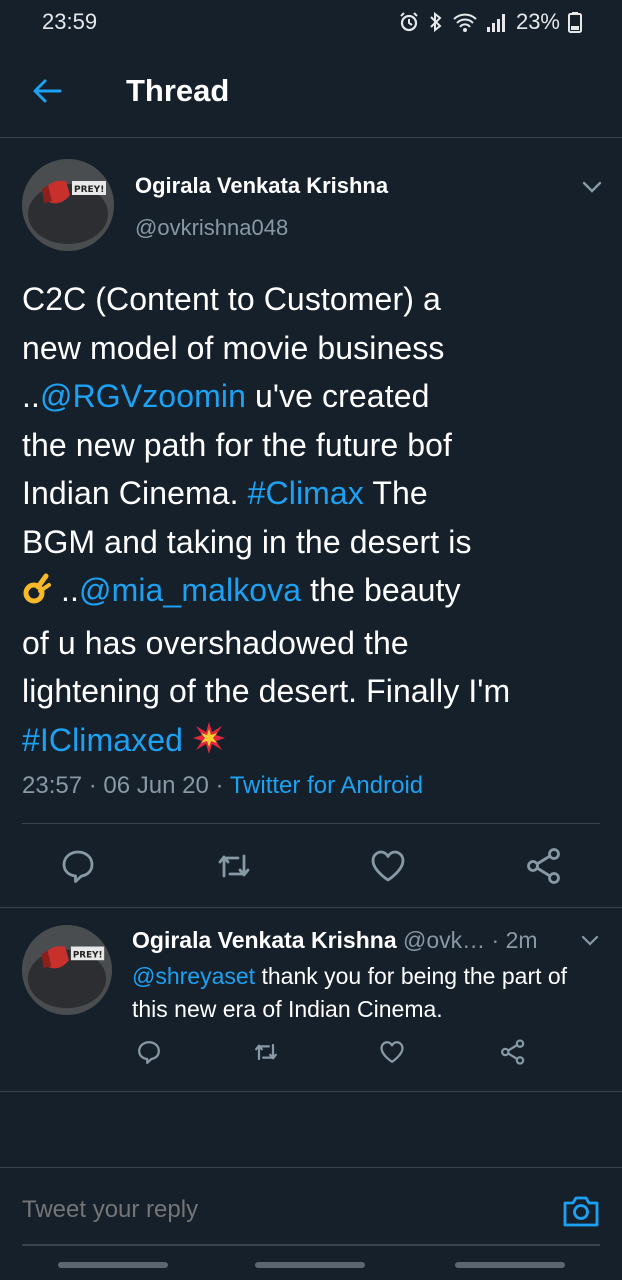  I want to click on status-icons: 23%, so click(490, 22).